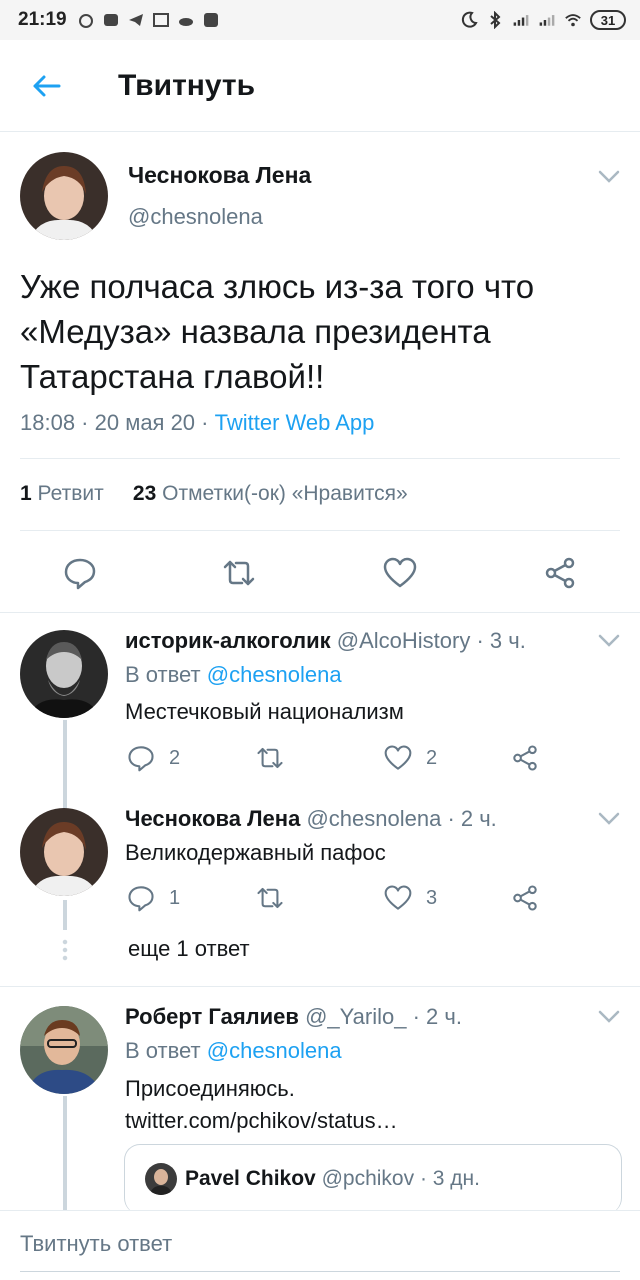 This screenshot has width=640, height=1280. I want to click on signal-icon, so click(521, 20).